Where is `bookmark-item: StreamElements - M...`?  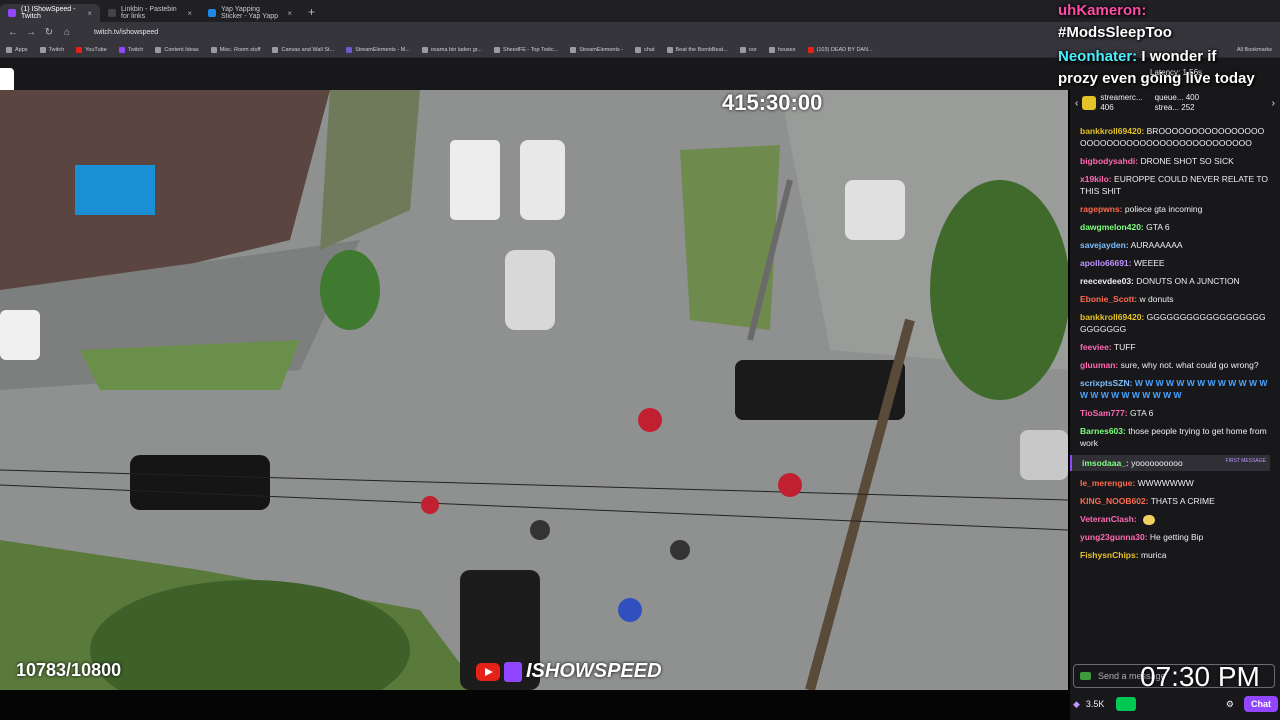
bookmark-item: StreamElements - M... is located at coordinates (378, 49).